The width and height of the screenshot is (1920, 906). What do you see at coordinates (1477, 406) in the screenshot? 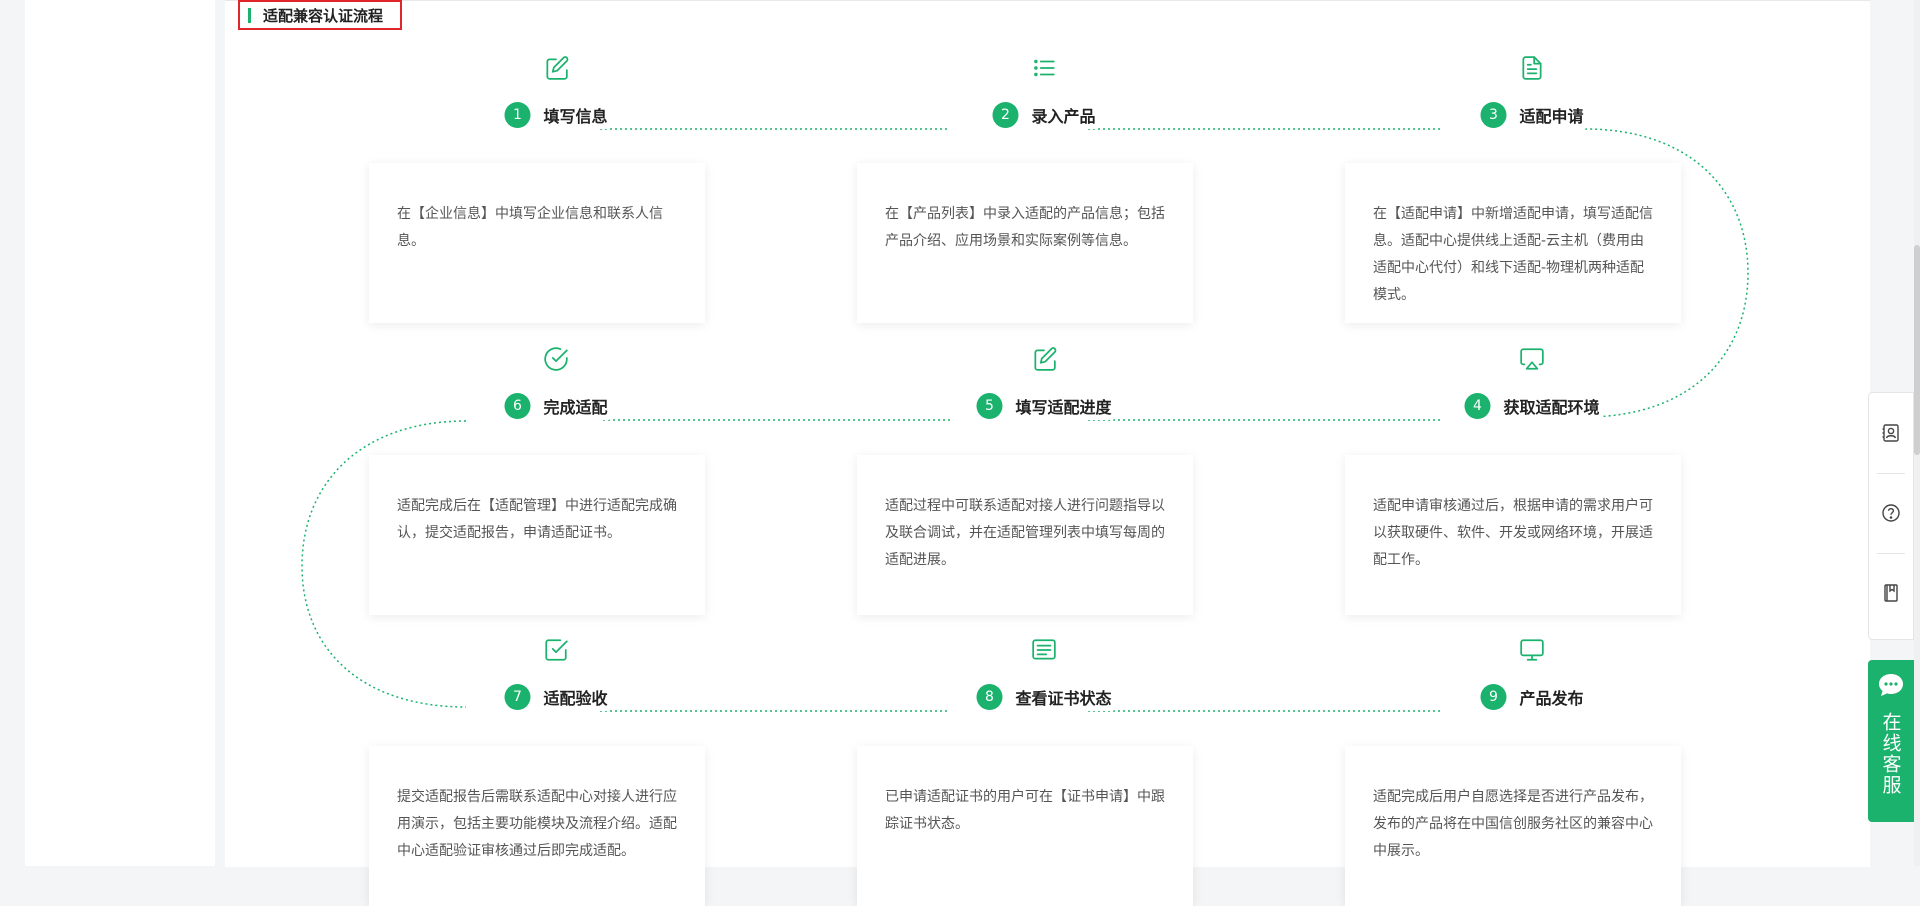
I see `step-number-badge: 4` at bounding box center [1477, 406].